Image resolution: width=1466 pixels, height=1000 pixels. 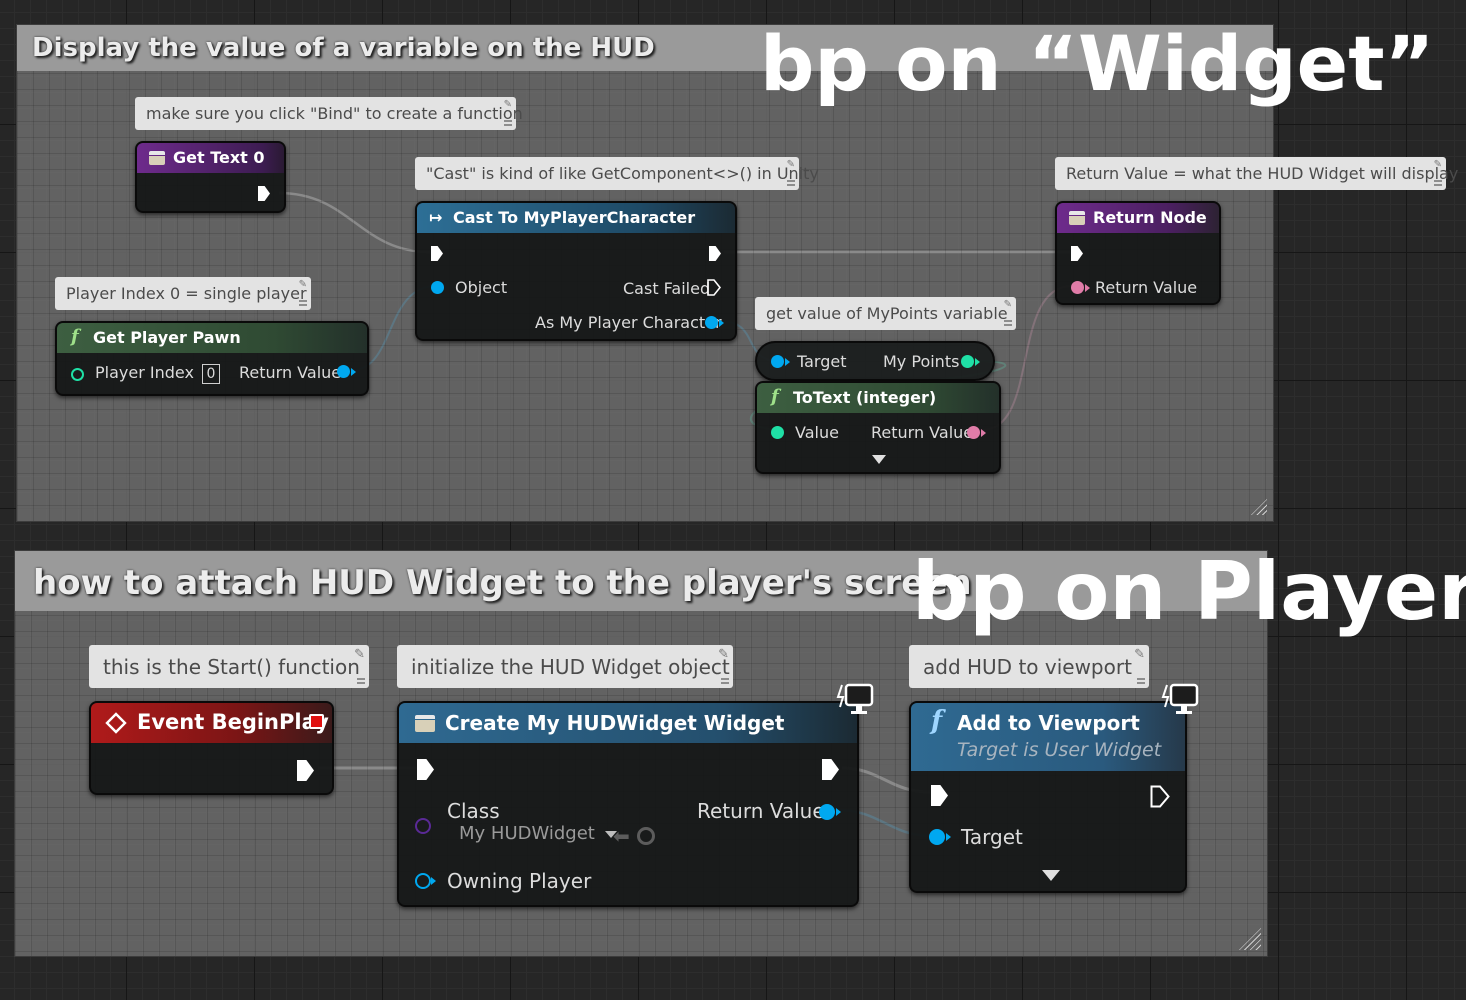 I want to click on text-out-pin, so click(x=973, y=432).